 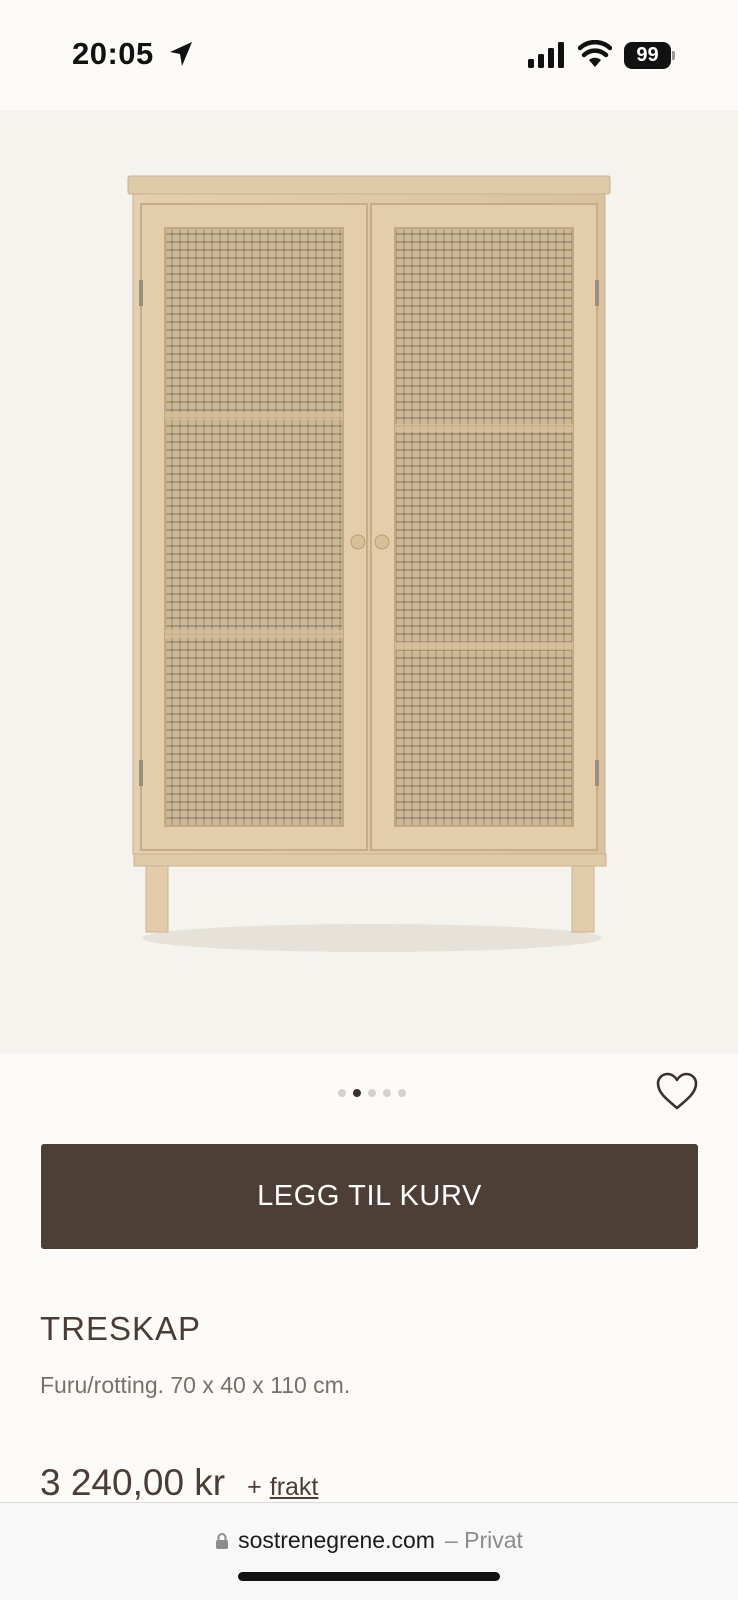 What do you see at coordinates (181, 54) in the screenshot?
I see `location-arrow-icon` at bounding box center [181, 54].